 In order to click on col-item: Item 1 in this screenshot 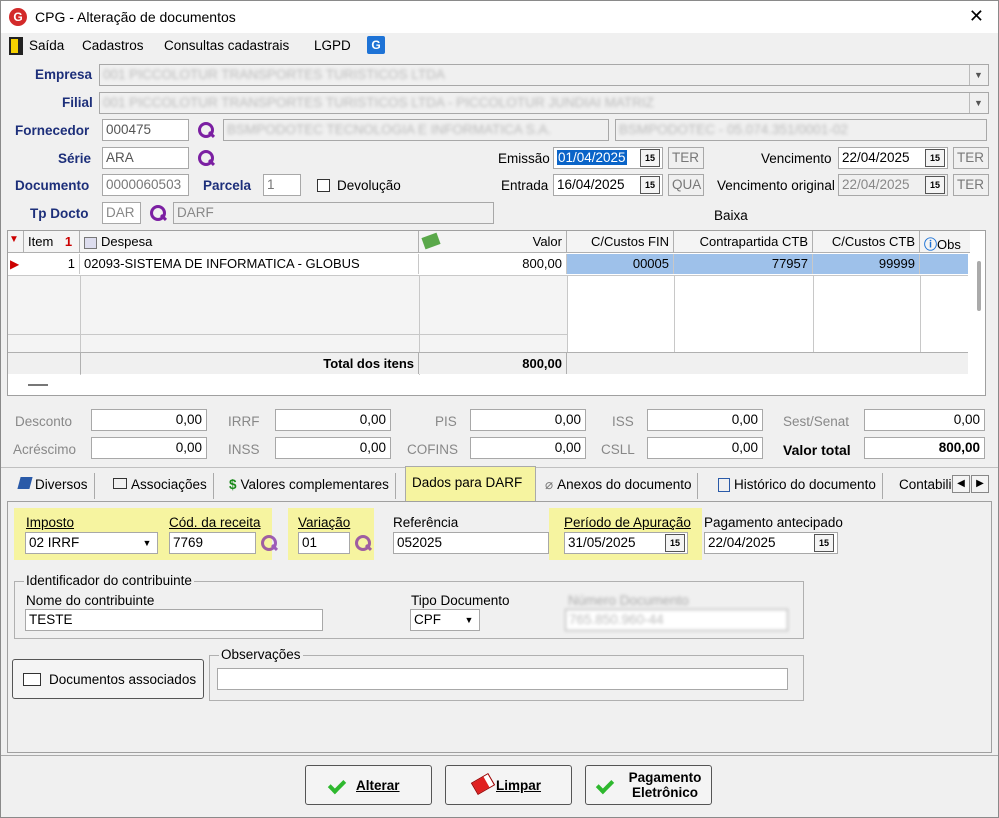, I will do `click(52, 242)`.